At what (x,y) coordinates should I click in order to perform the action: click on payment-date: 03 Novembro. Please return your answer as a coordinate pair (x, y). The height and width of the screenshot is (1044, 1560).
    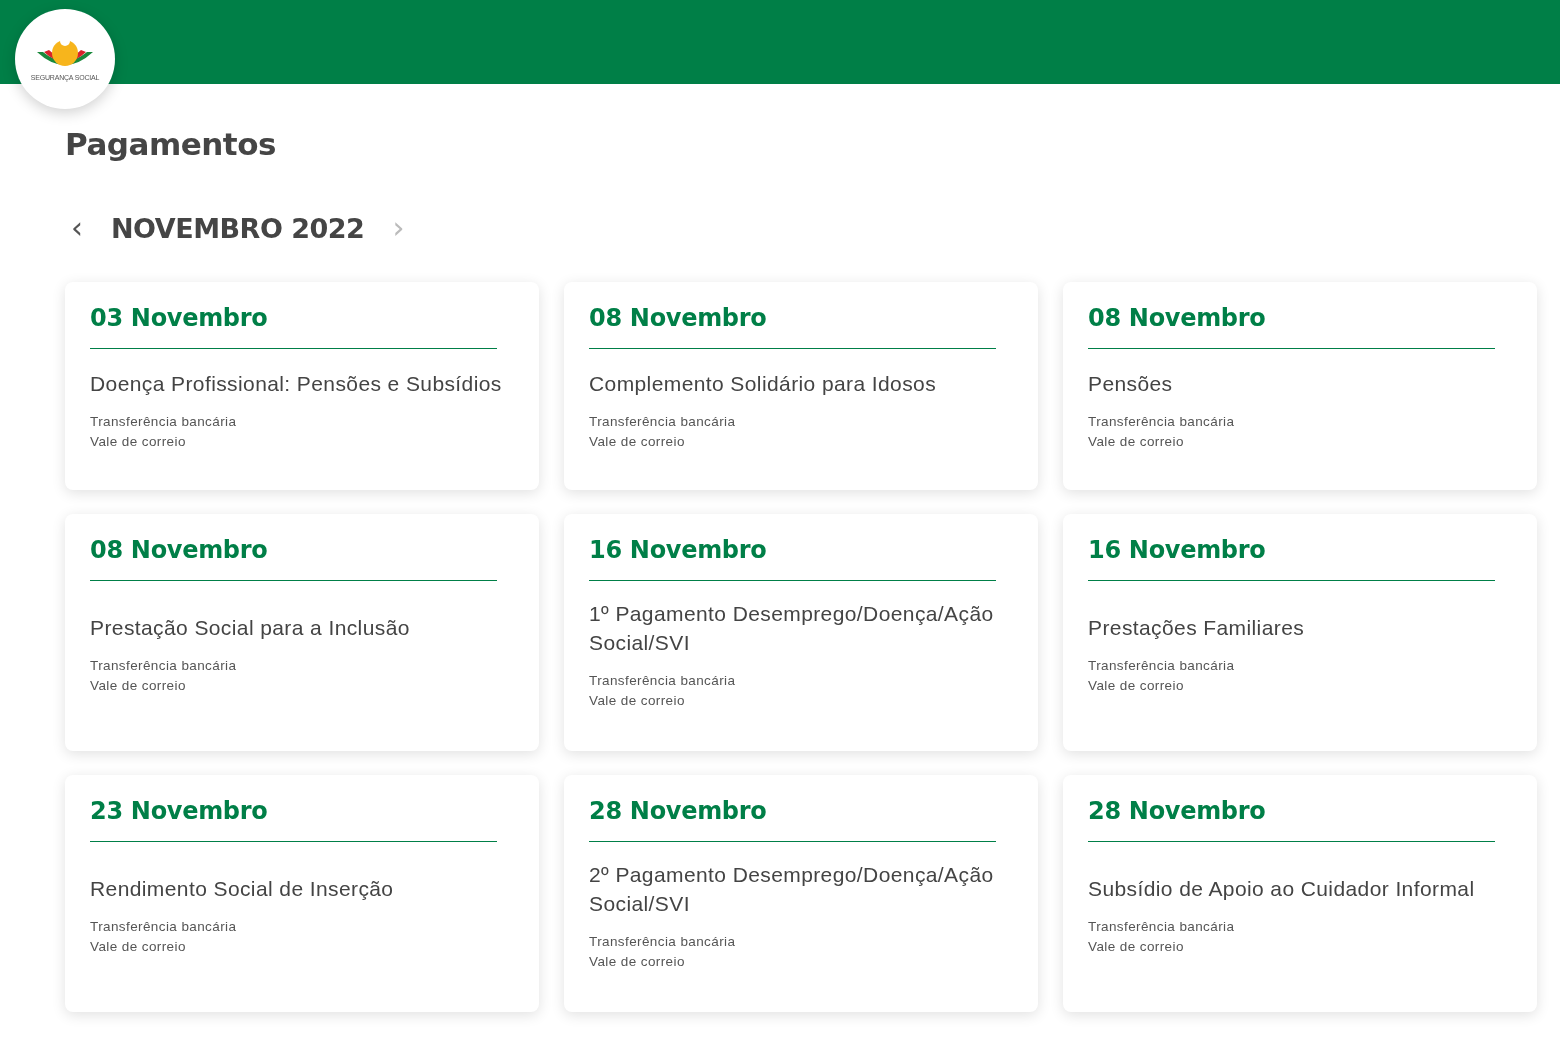
    Looking at the image, I should click on (179, 318).